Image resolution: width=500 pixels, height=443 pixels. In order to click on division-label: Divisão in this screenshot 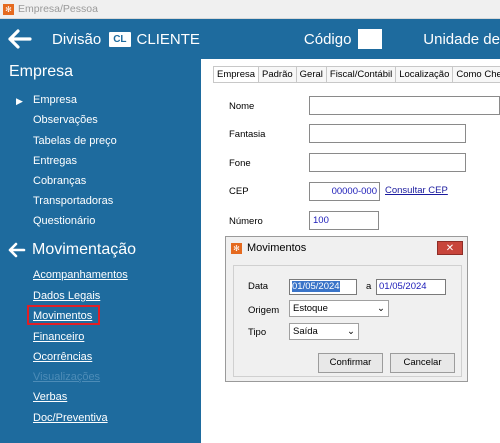, I will do `click(77, 39)`.